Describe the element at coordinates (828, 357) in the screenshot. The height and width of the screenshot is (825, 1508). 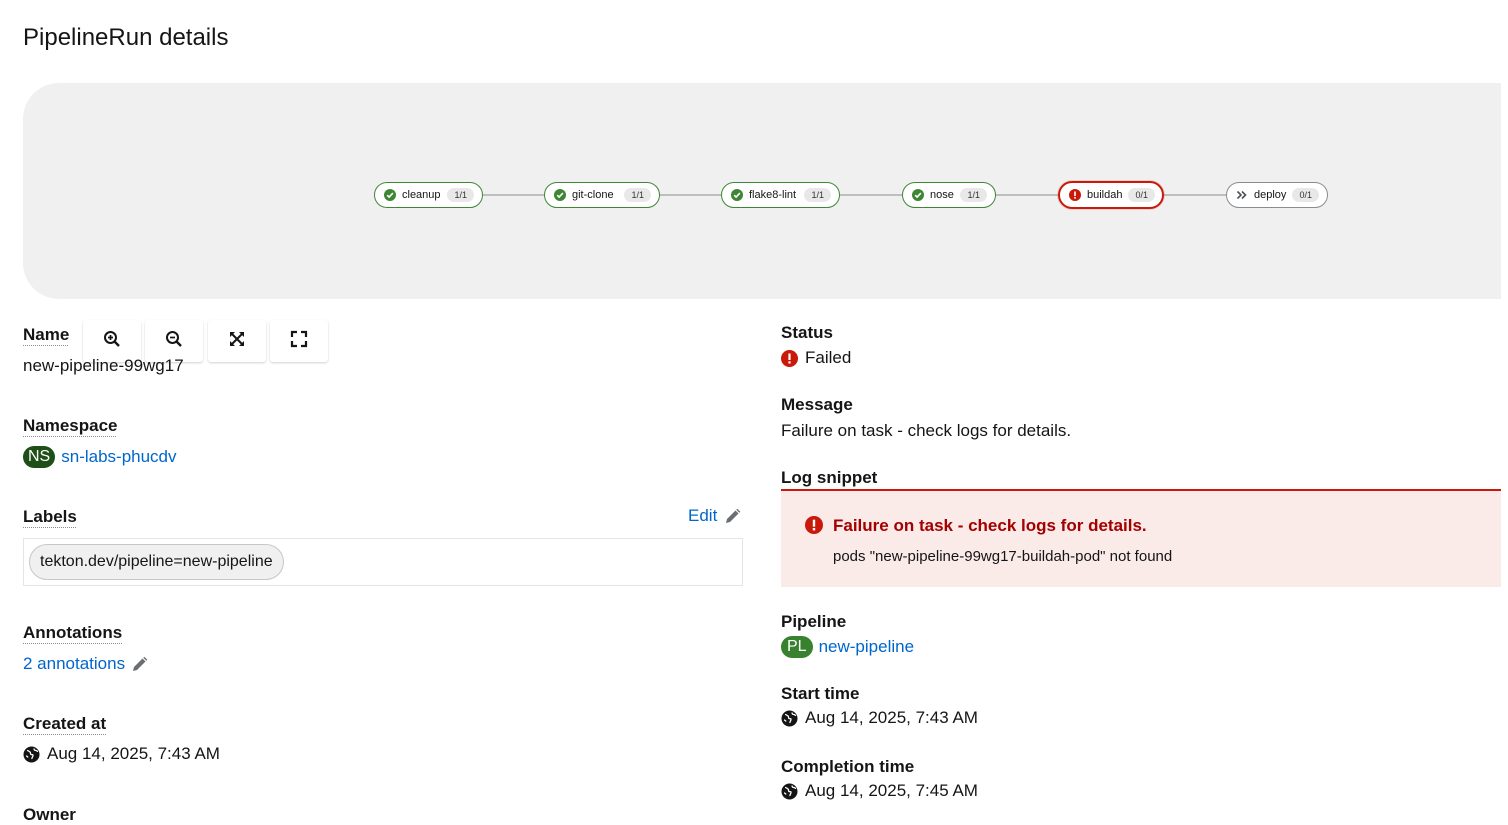
I see `status-text: Failed` at that location.